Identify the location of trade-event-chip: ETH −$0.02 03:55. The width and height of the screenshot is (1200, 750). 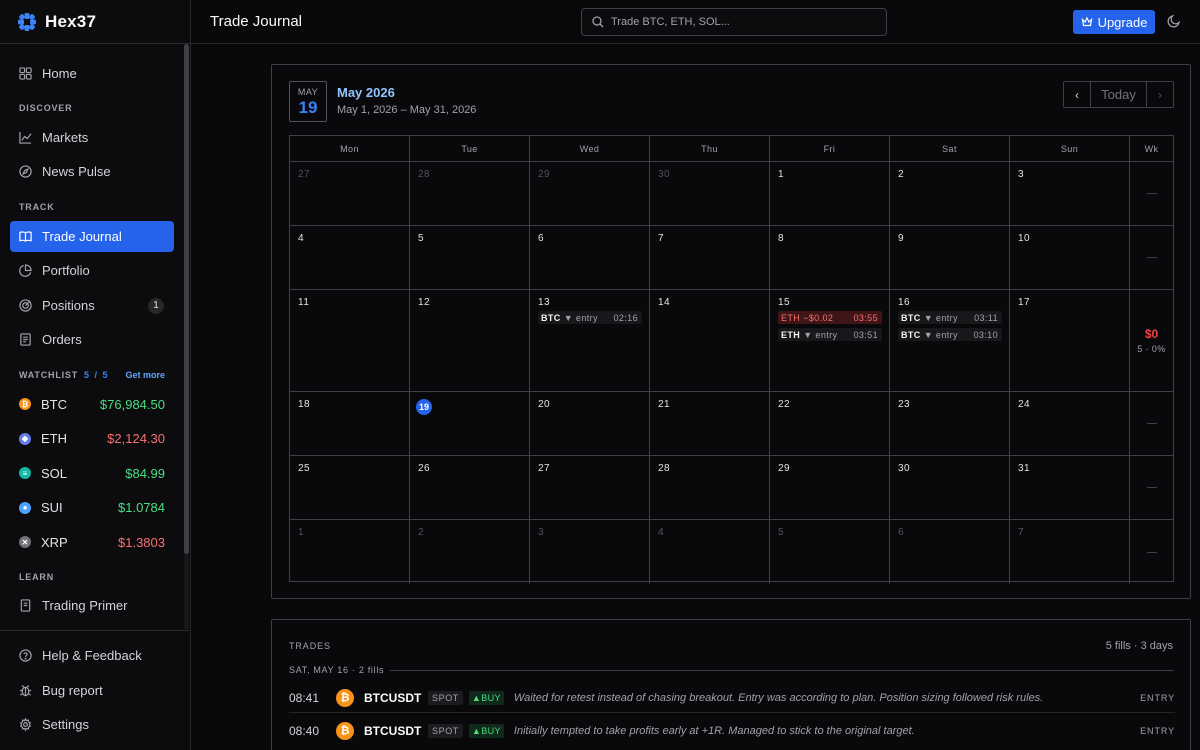
(830, 317).